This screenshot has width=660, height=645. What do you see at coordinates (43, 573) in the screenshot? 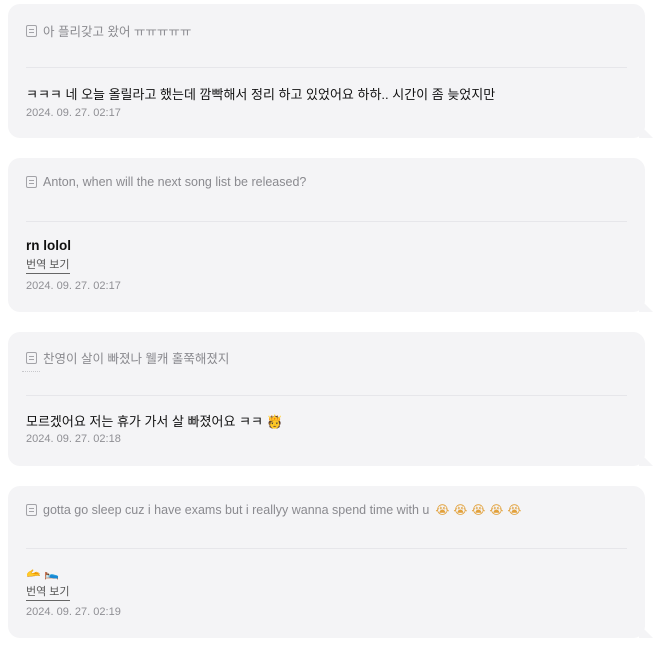
I see `answer-emojis: 🫴 🛌` at bounding box center [43, 573].